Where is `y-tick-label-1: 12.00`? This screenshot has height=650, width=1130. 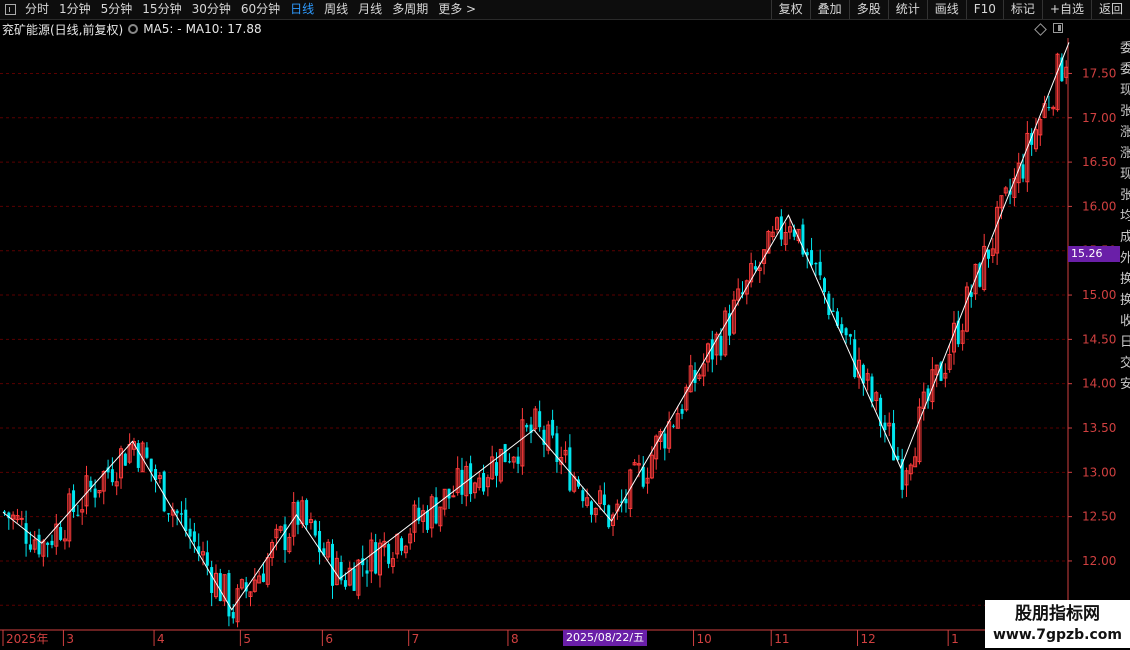 y-tick-label-1: 12.00 is located at coordinates (1099, 561).